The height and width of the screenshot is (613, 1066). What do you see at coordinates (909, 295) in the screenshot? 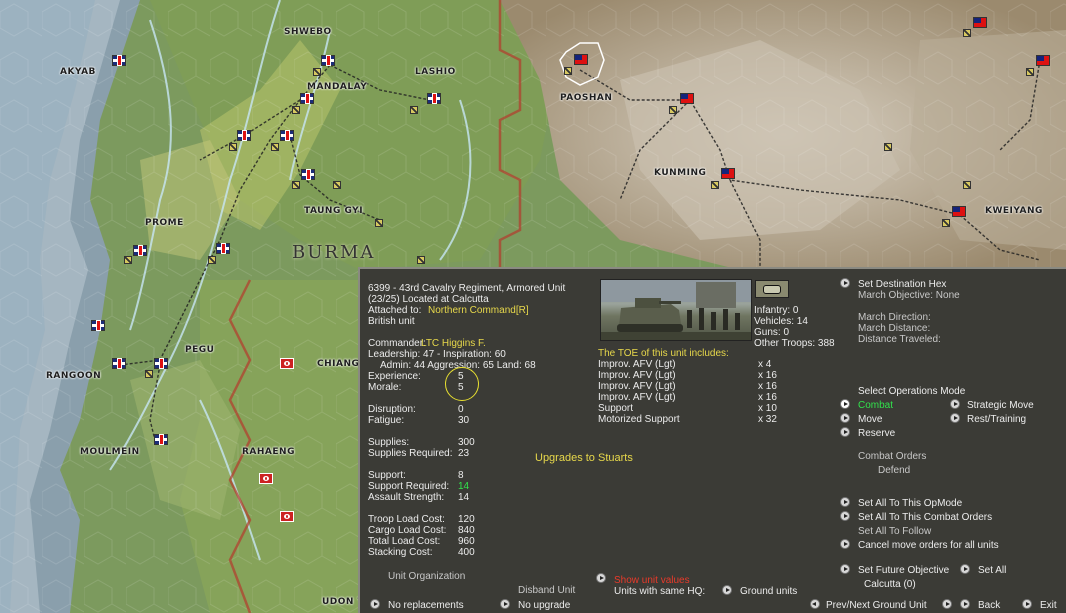
I see `march-objective: March Objective: None` at bounding box center [909, 295].